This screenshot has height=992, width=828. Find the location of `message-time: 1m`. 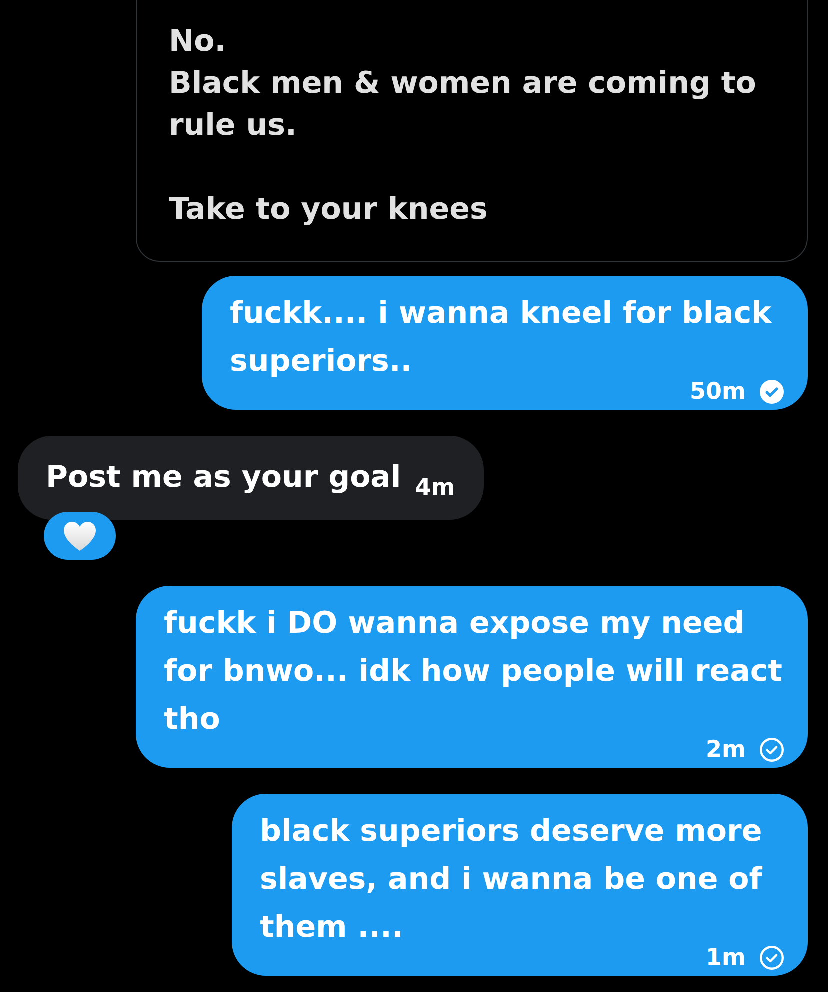

message-time: 1m is located at coordinates (726, 958).